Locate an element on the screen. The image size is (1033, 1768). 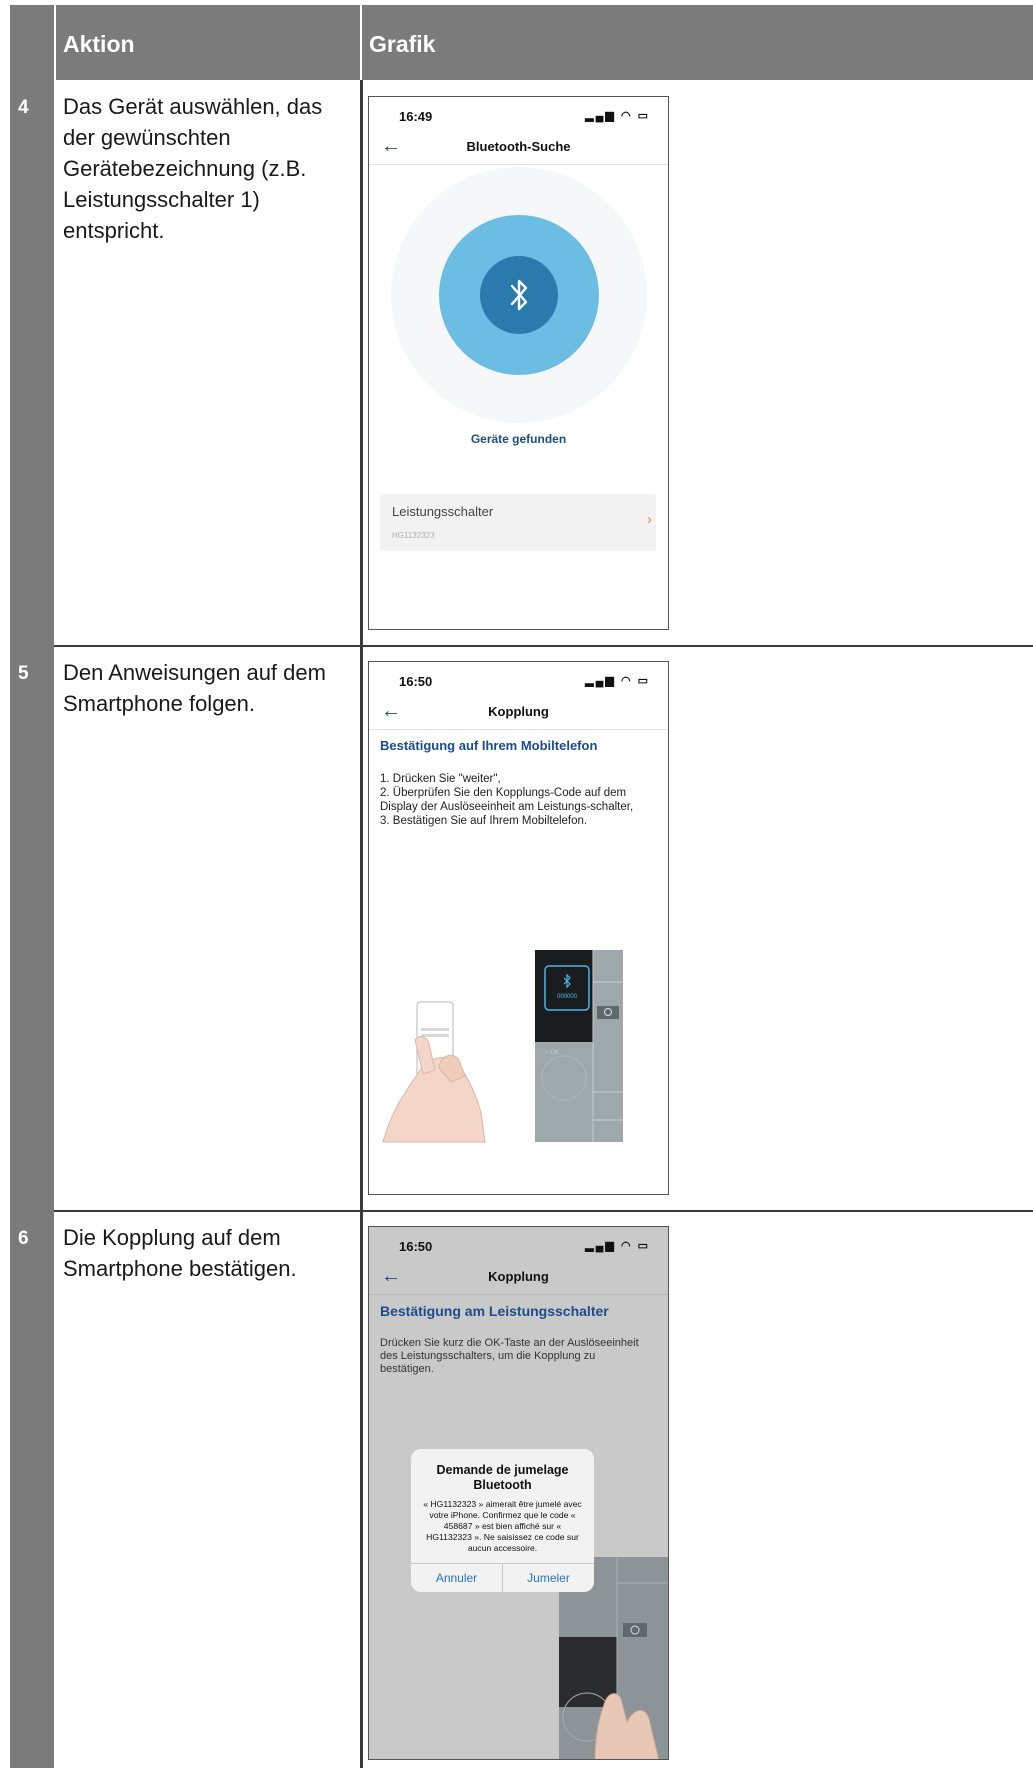
dialog-title: Demande de jumelage Bluetooth is located at coordinates (502, 1477).